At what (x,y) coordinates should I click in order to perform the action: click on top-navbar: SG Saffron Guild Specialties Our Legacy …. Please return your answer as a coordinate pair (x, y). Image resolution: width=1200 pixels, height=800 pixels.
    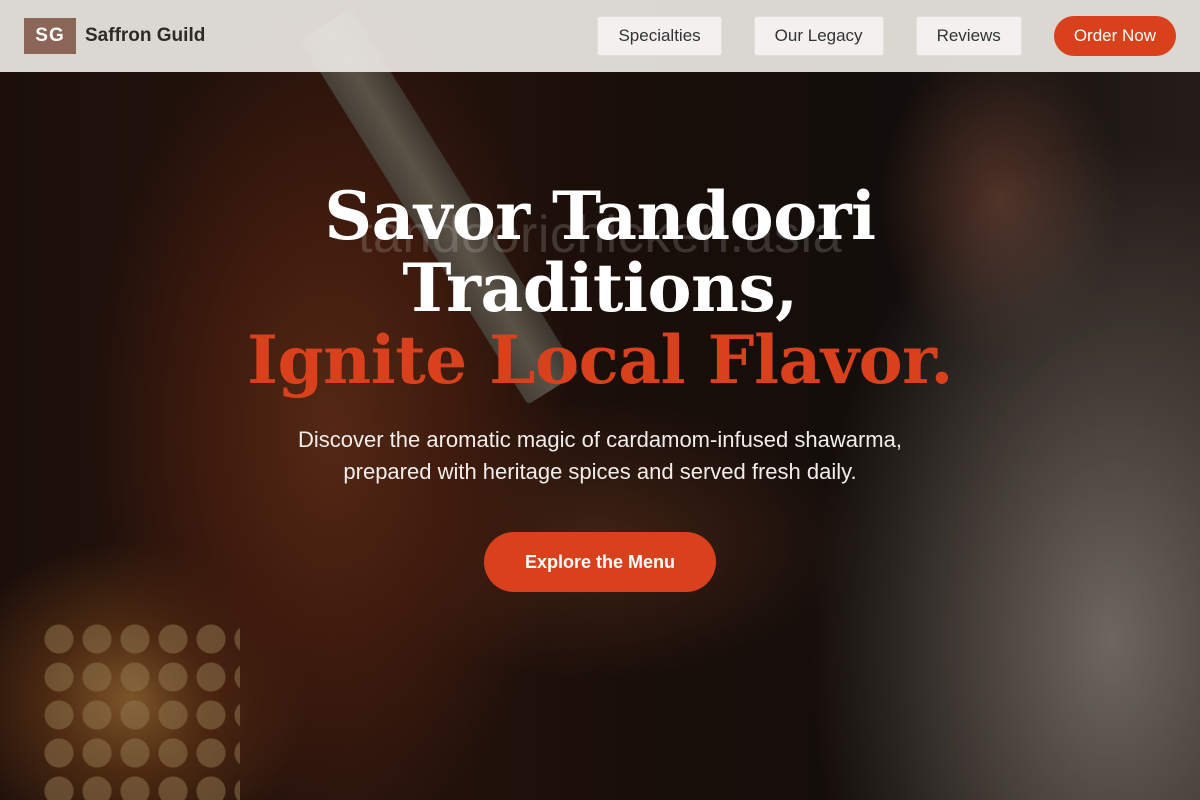
    Looking at the image, I should click on (600, 36).